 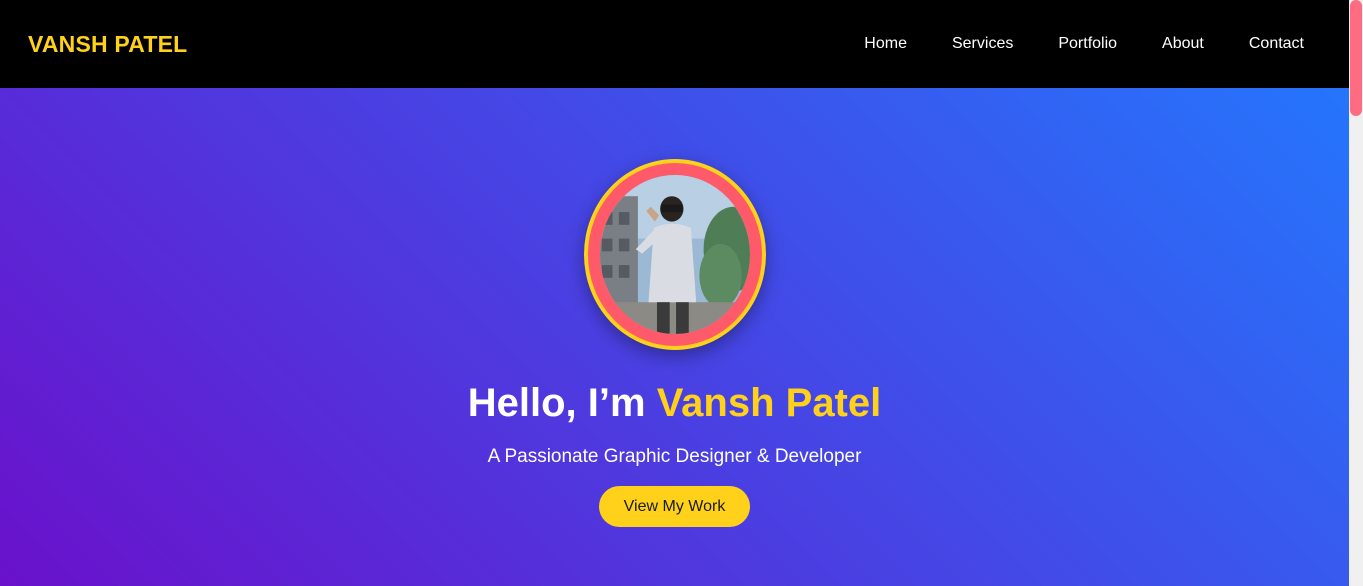 I want to click on profile-photo, so click(x=674, y=254).